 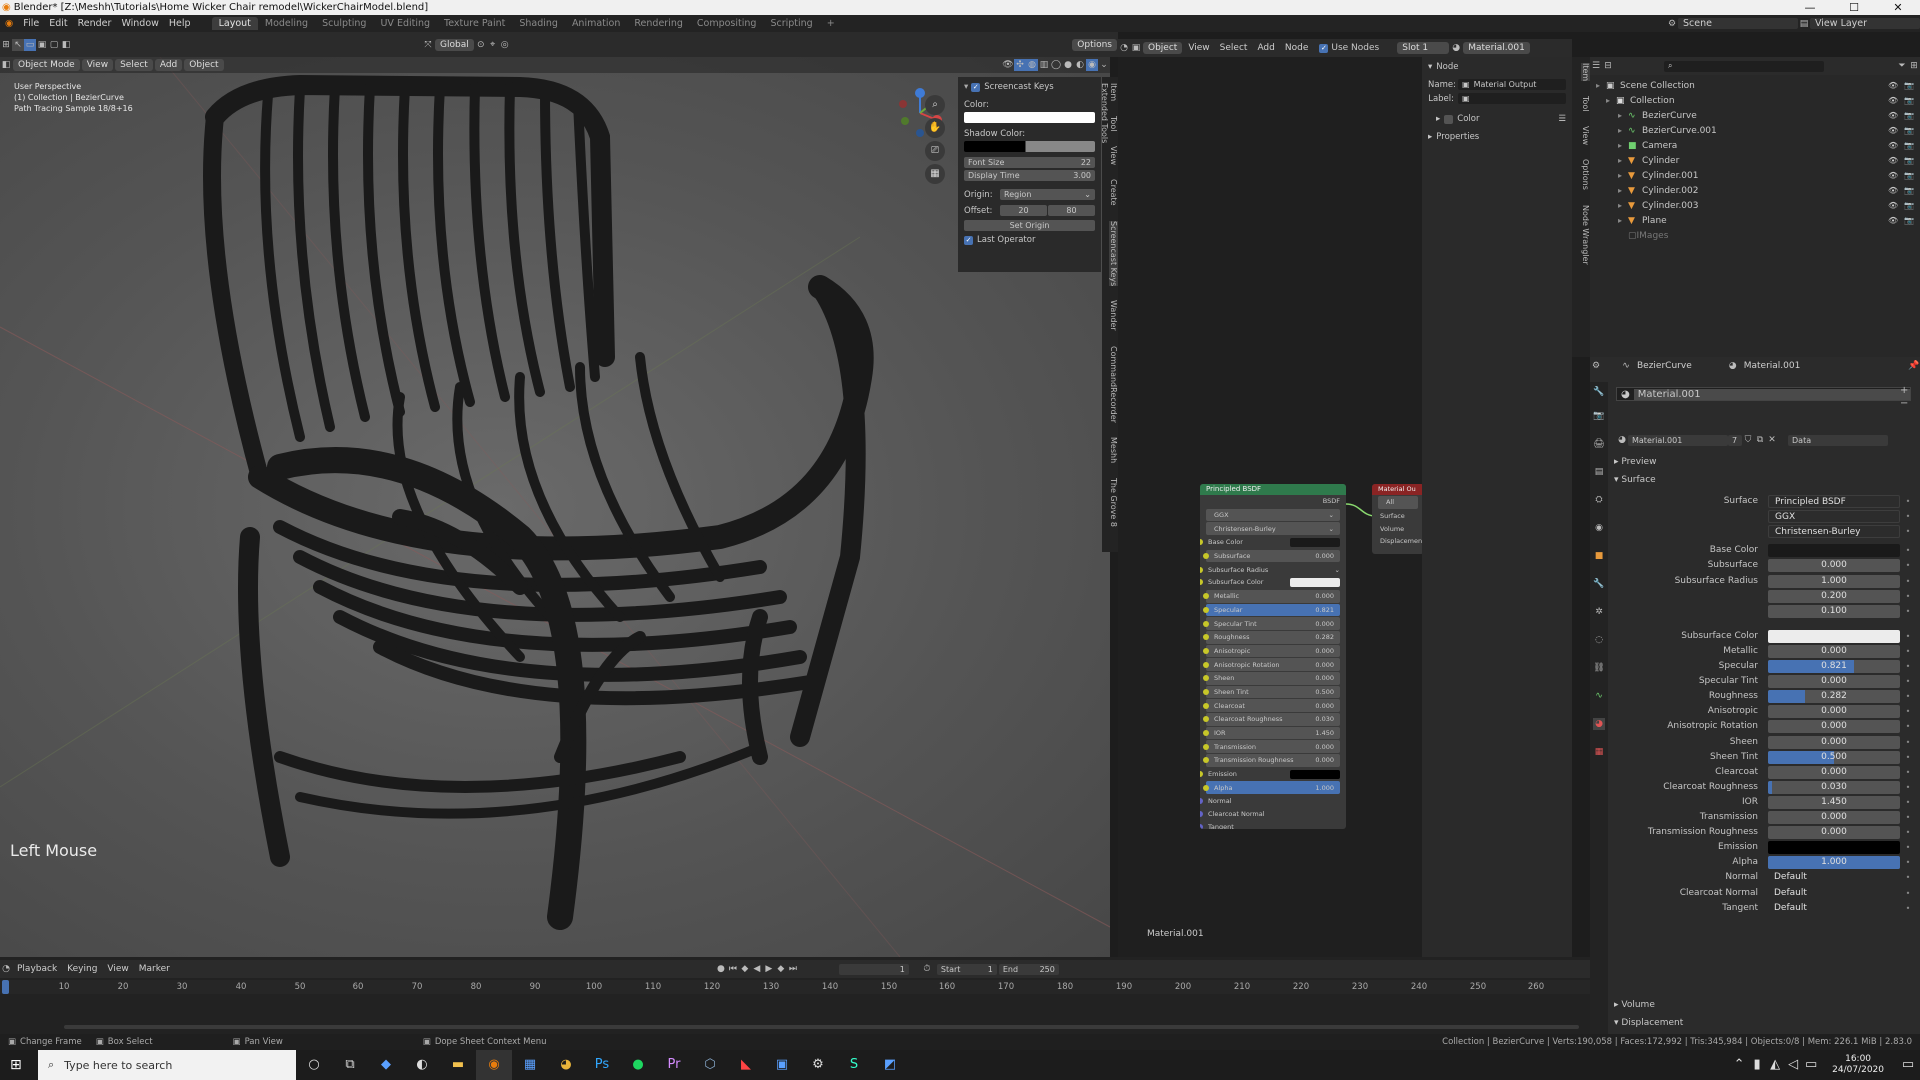 What do you see at coordinates (16, 1065) in the screenshot?
I see `windows-start-icon: ⊞` at bounding box center [16, 1065].